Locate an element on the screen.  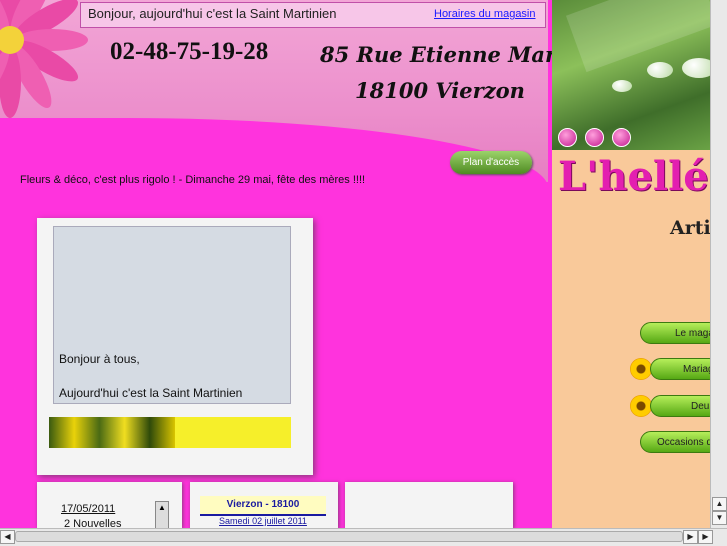
hours-link: Horaires du magasin is located at coordinates (485, 14).